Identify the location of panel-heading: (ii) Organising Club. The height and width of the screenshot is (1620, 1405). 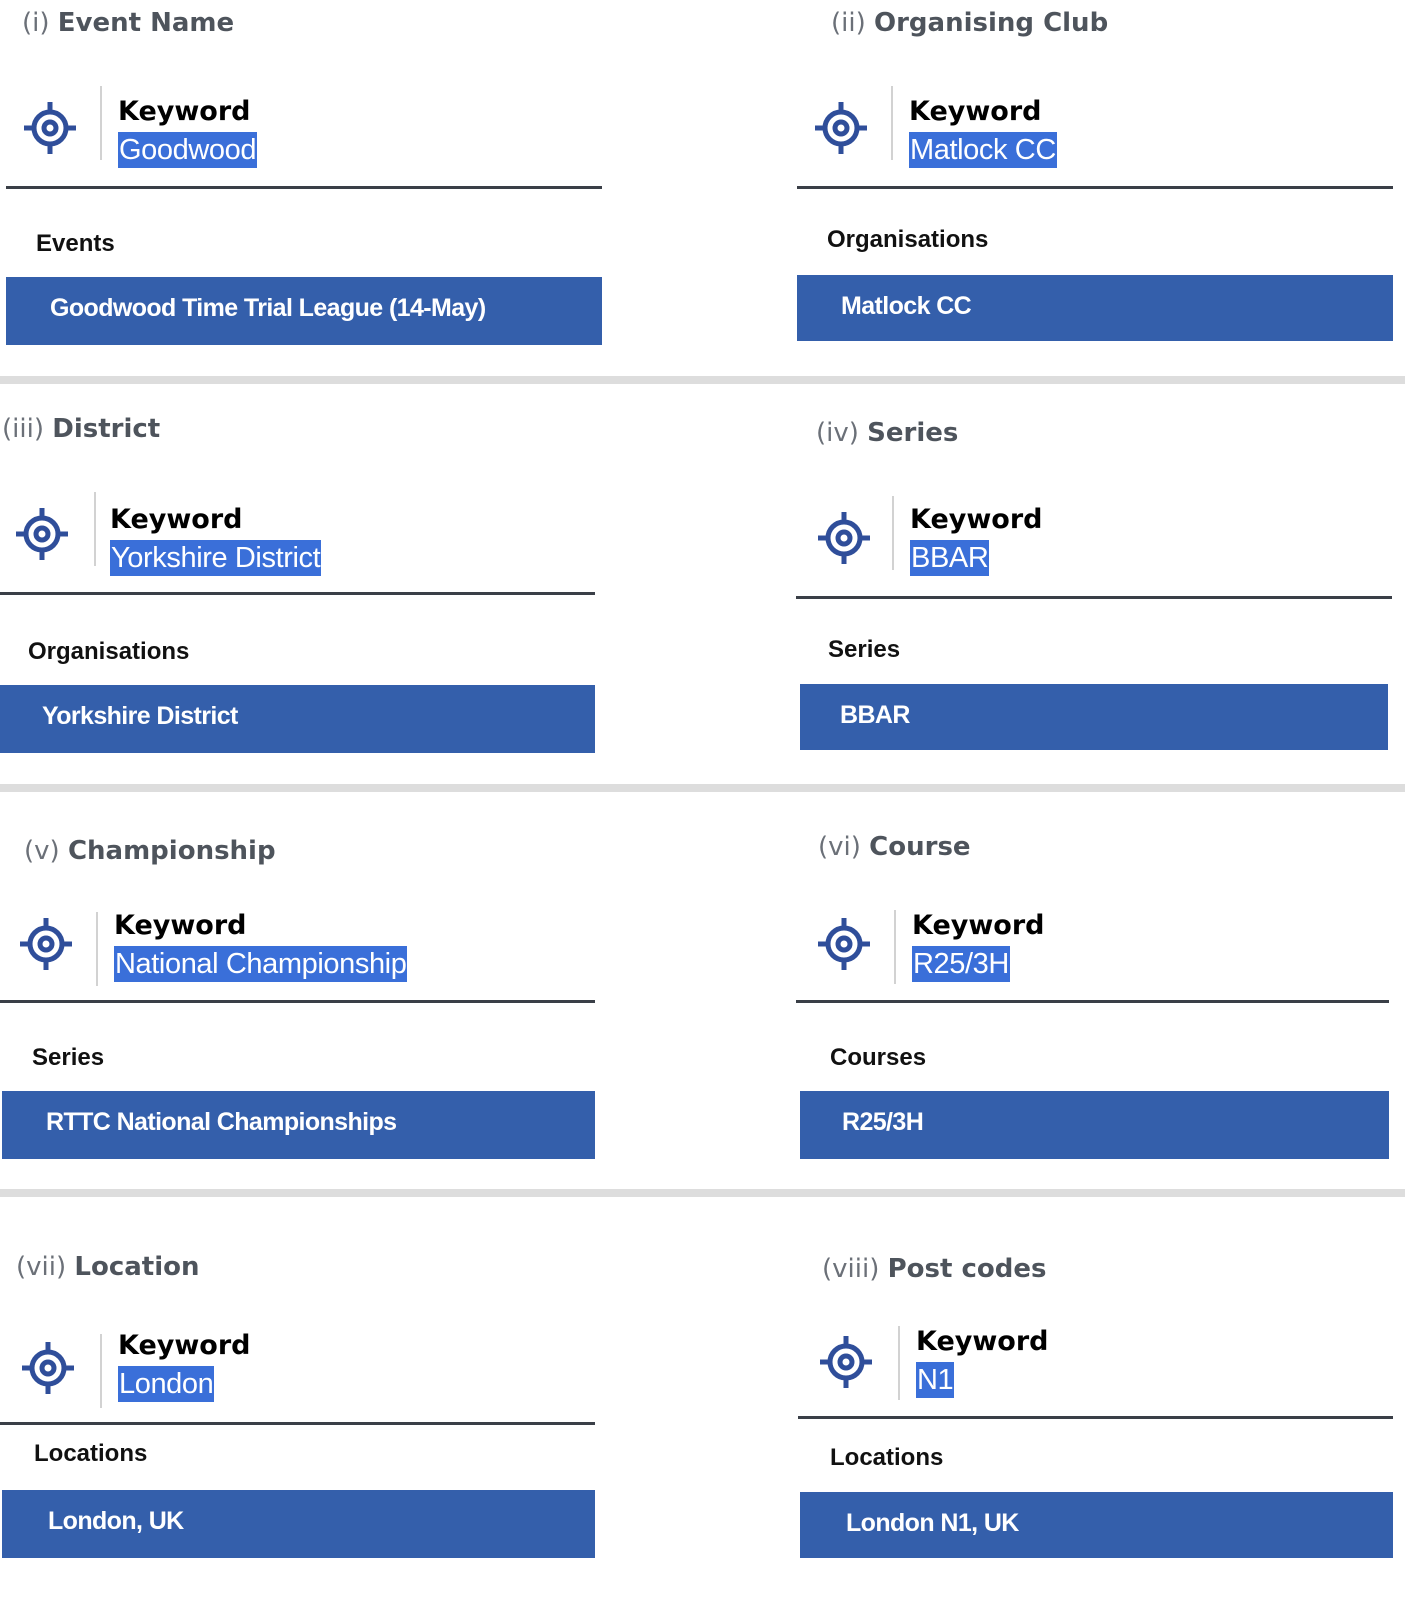
(969, 23).